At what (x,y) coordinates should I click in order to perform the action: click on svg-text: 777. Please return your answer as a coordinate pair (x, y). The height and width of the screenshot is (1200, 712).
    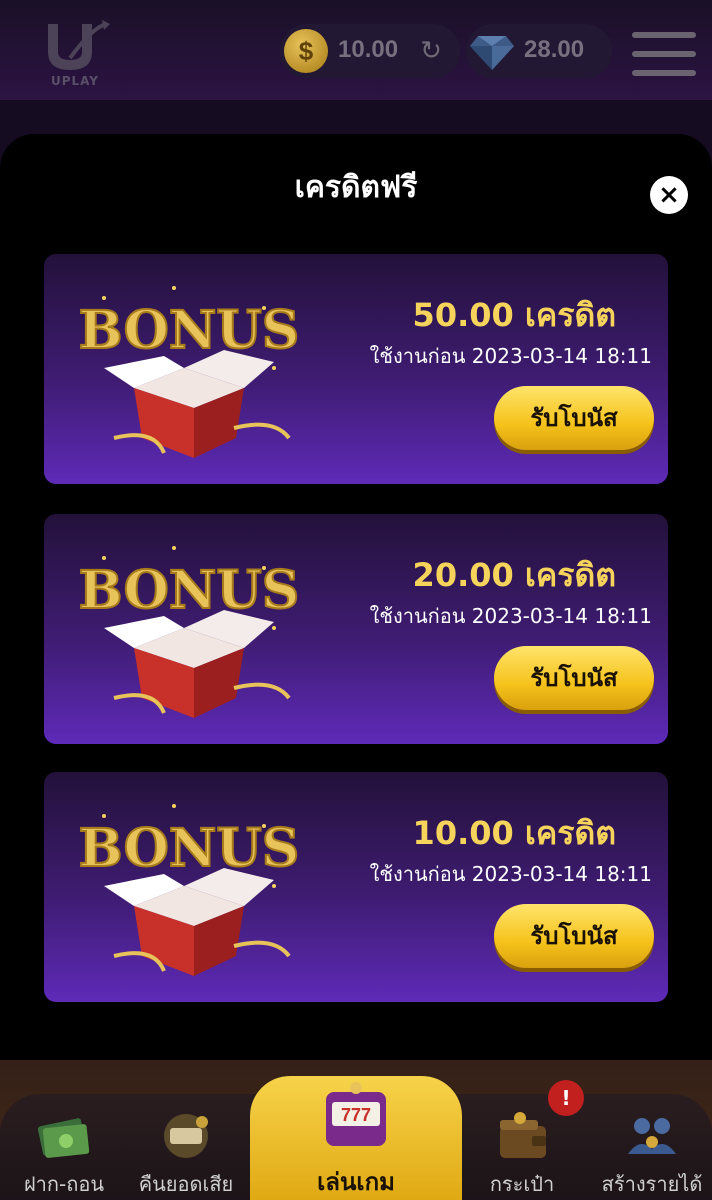
    Looking at the image, I should click on (356, 1115).